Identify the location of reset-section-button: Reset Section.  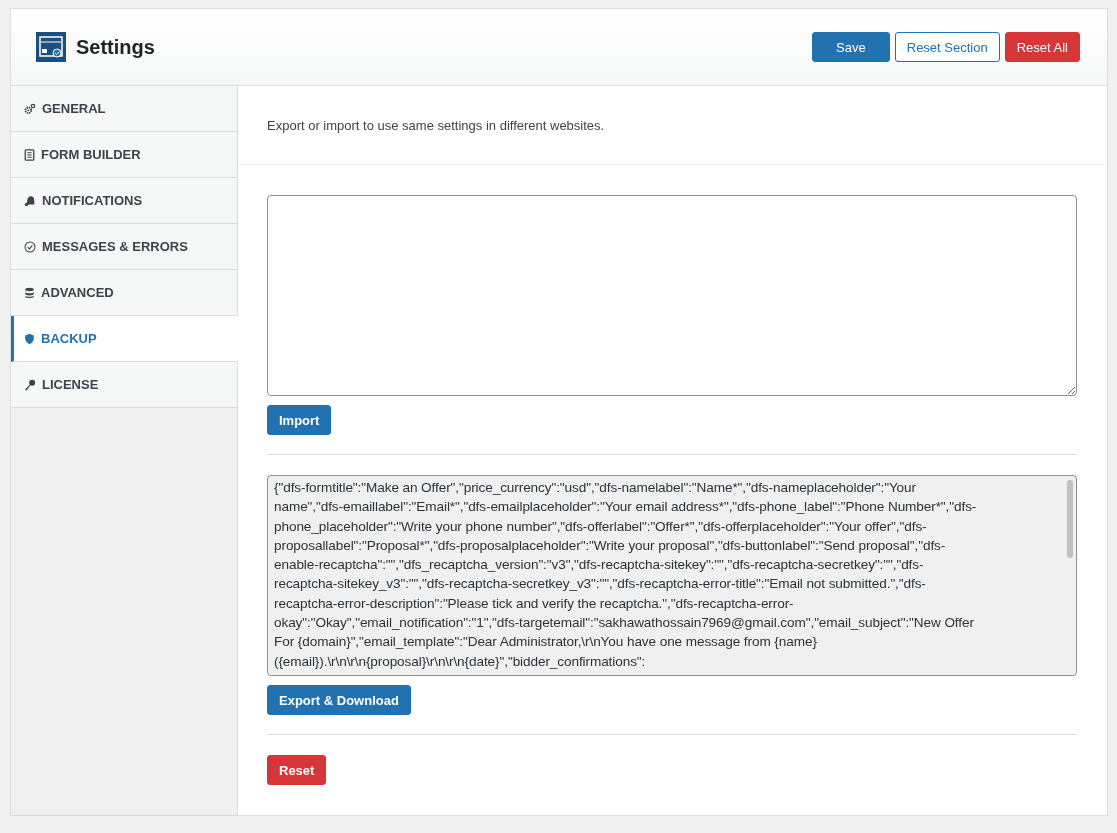
(947, 47).